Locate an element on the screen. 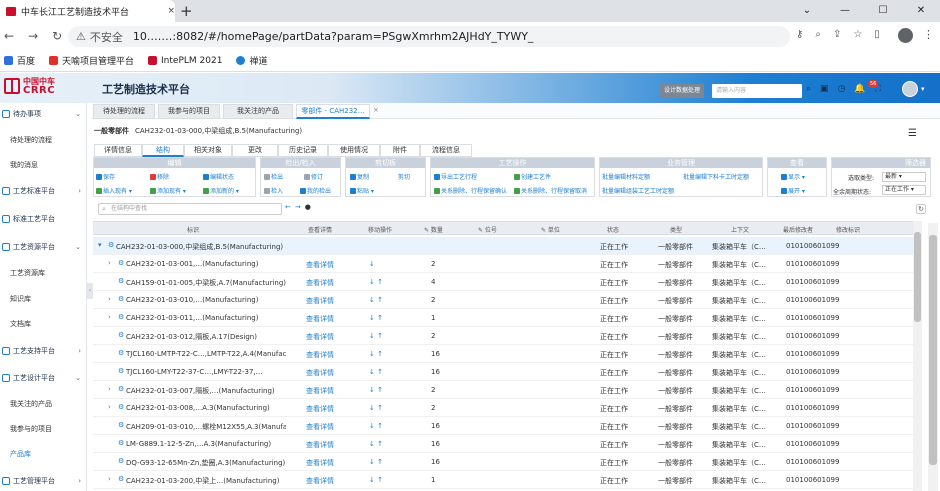 Image resolution: width=940 pixels, height=491 pixels. batch-assembly-hours-button: 批量编辑组装工艺工时定额 is located at coordinates (638, 190).